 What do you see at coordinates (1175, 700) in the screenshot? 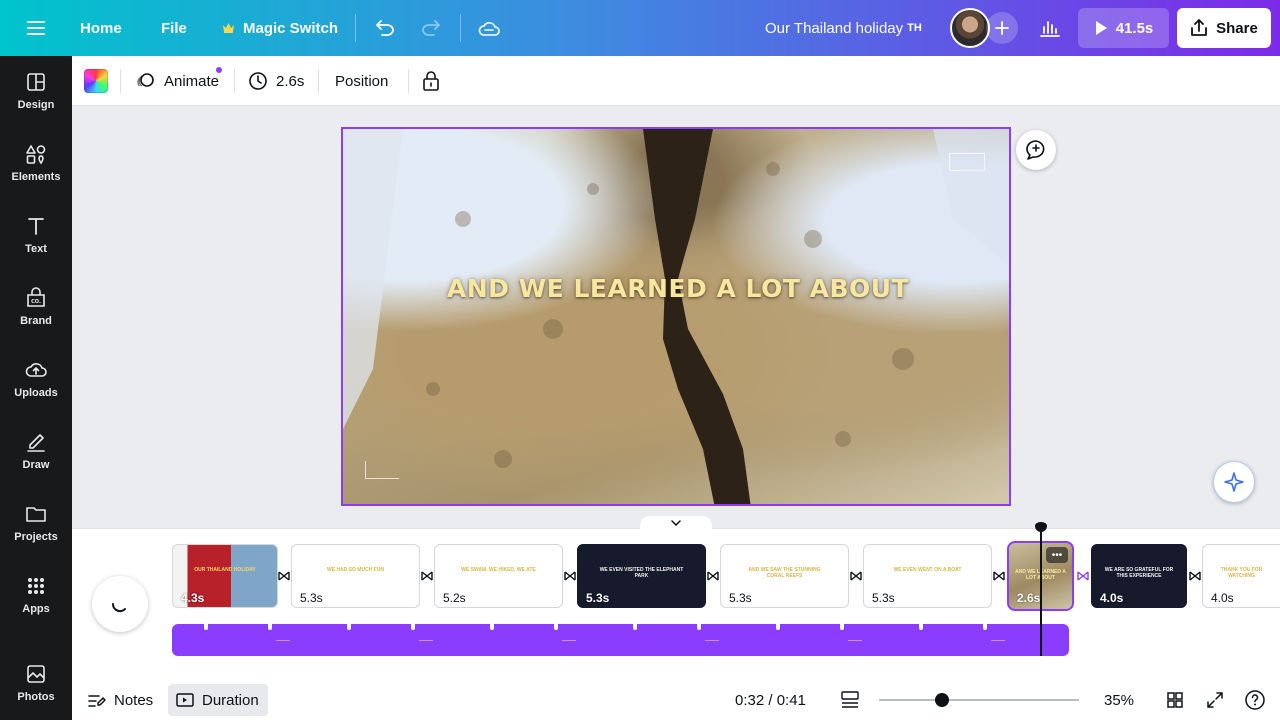
I see `grid-view-icon` at bounding box center [1175, 700].